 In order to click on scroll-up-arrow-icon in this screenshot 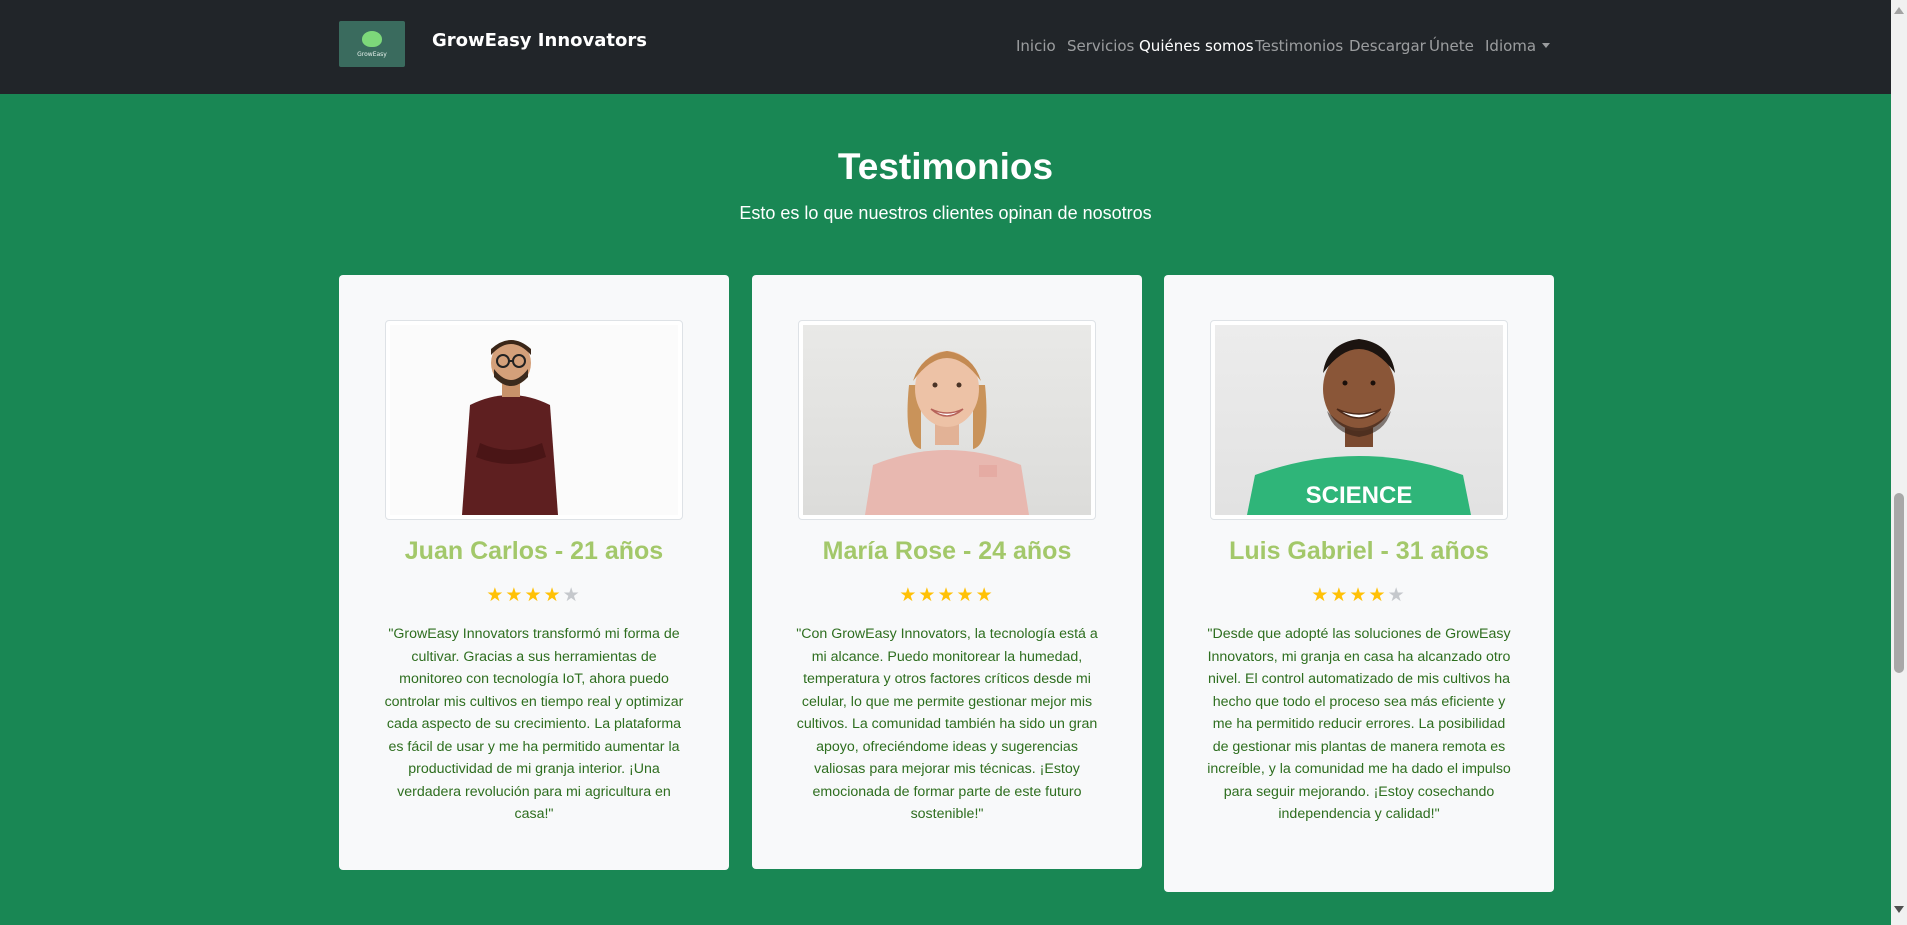, I will do `click(1899, 10)`.